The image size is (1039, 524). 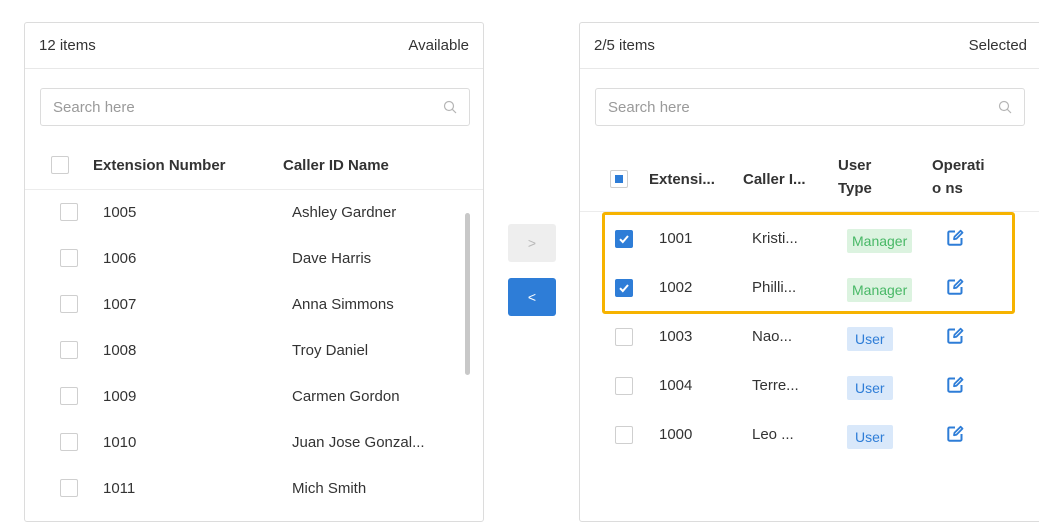 I want to click on available-scrollbar, so click(x=467, y=294).